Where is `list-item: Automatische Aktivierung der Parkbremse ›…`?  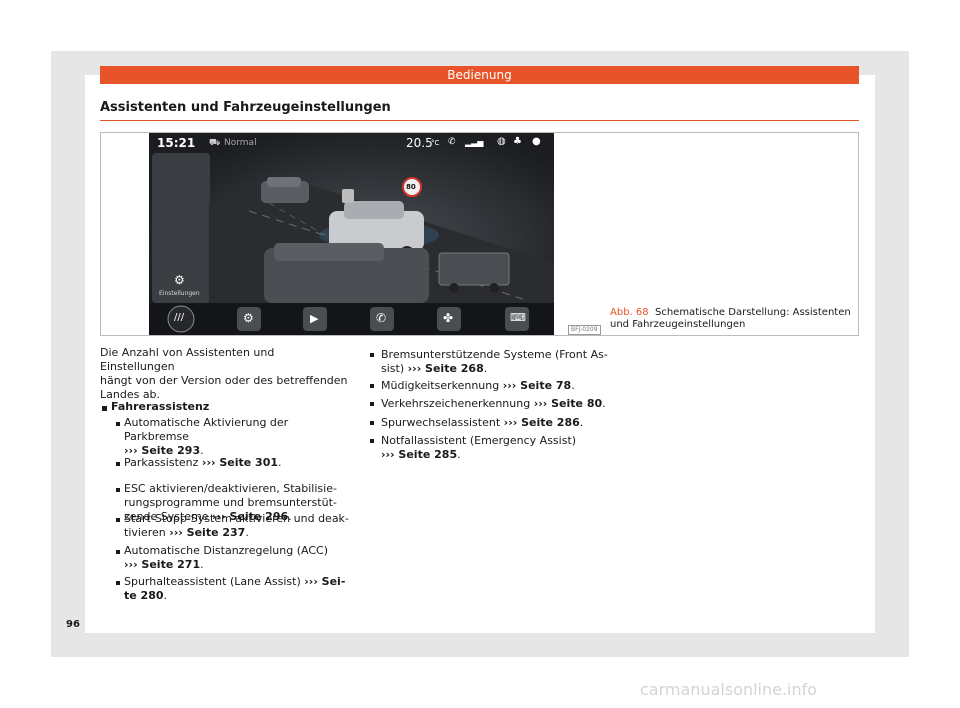 list-item: Automatische Aktivierung der Parkbremse ›… is located at coordinates (236, 437).